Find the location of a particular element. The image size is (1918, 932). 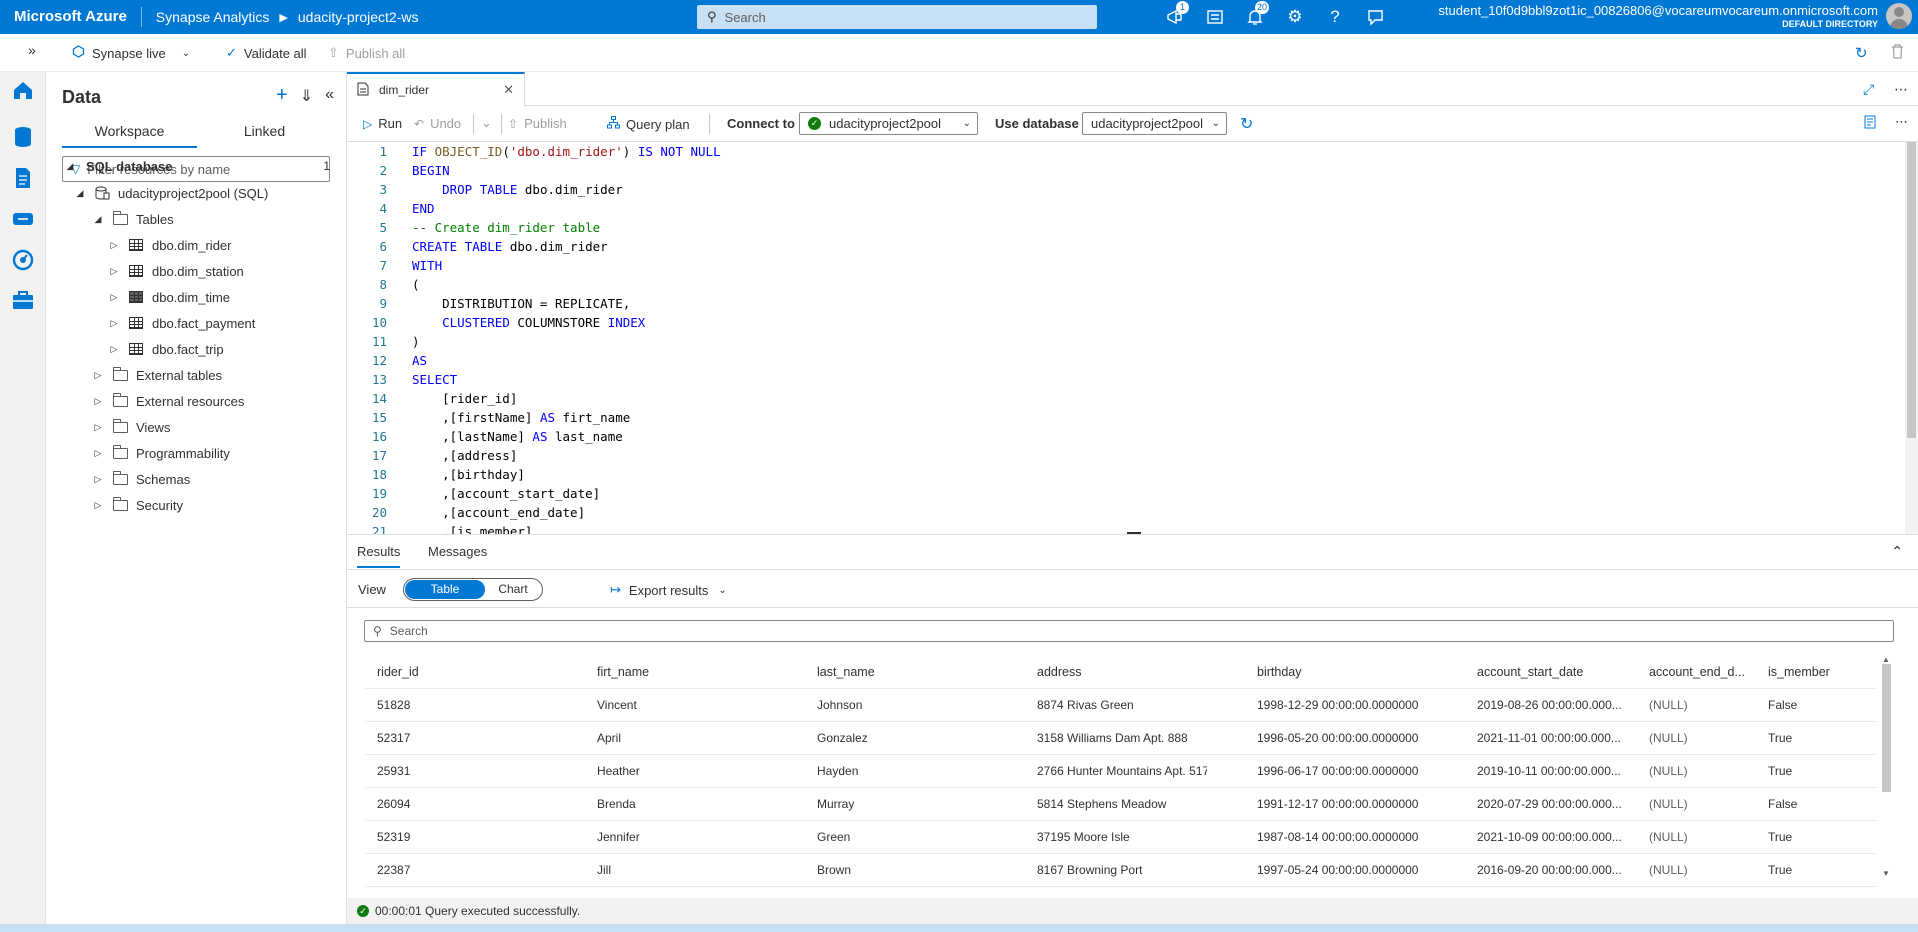

data-hub-icon is located at coordinates (23, 137).